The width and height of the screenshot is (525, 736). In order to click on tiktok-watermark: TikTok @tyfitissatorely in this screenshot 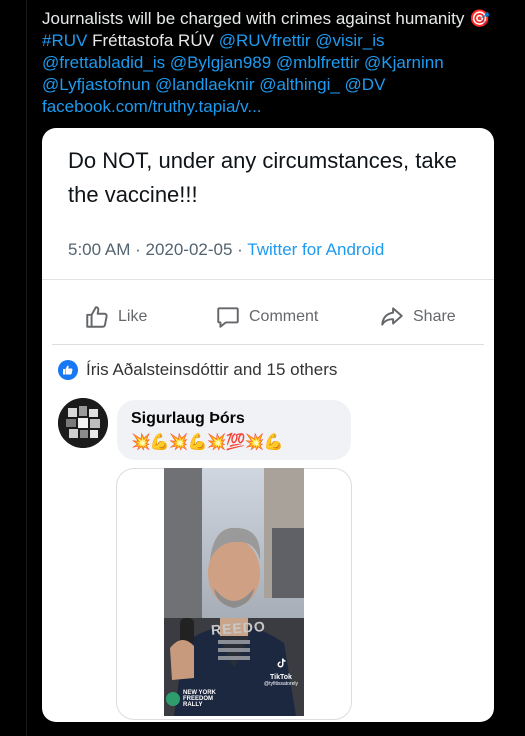, I will do `click(281, 671)`.